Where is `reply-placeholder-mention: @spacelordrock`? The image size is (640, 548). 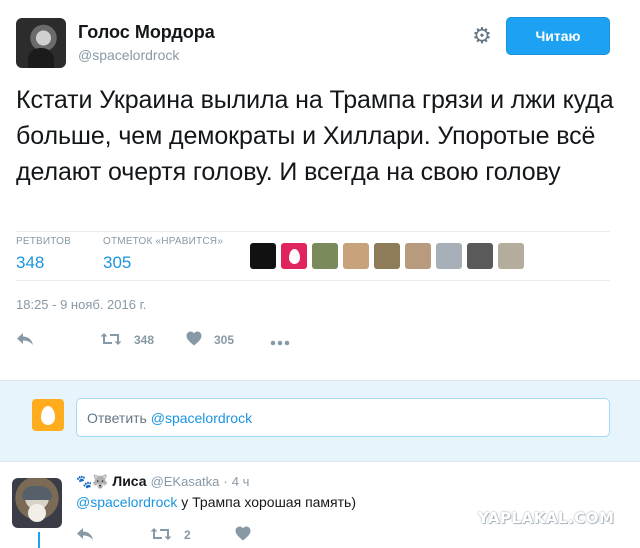
reply-placeholder-mention: @spacelordrock is located at coordinates (201, 418).